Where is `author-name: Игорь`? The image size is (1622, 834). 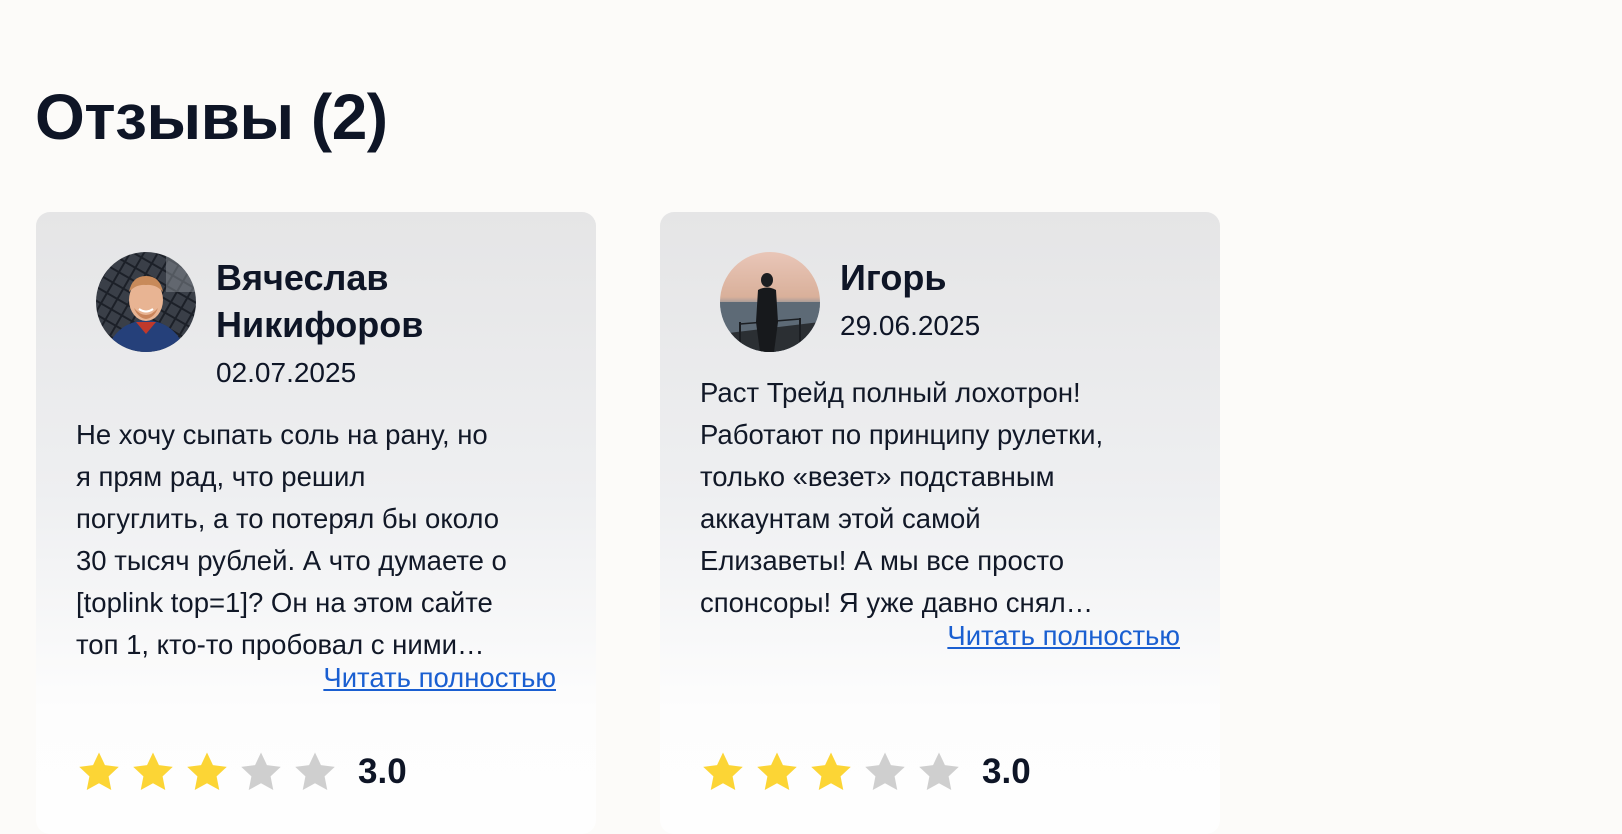
author-name: Игорь is located at coordinates (893, 277).